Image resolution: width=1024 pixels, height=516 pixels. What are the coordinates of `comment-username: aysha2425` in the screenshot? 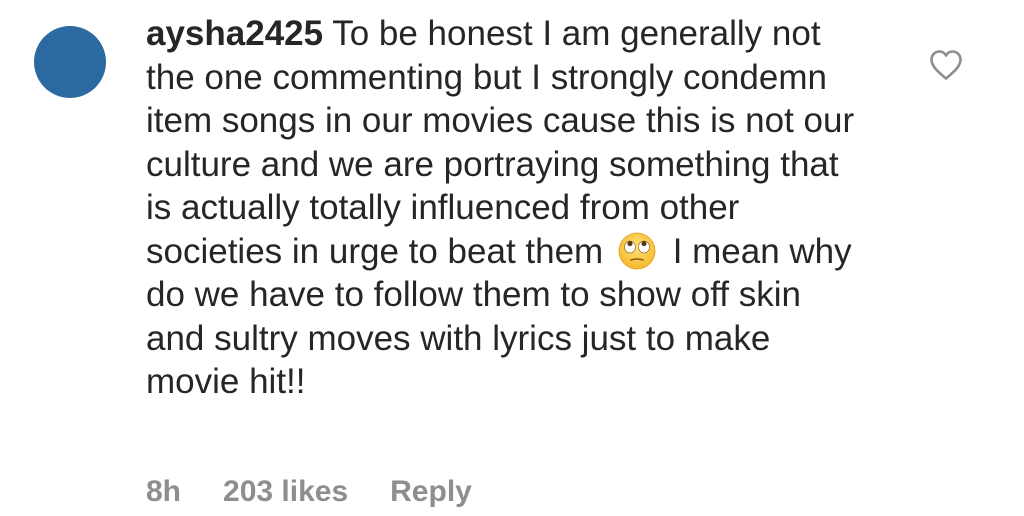 It's located at (234, 33).